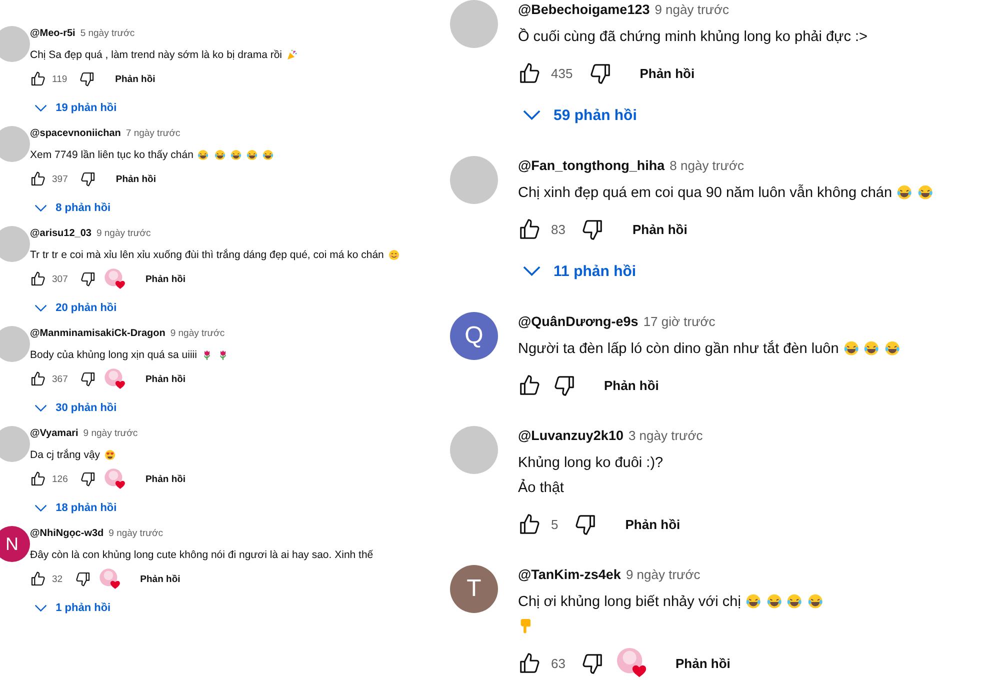 This screenshot has height=680, width=1000. What do you see at coordinates (73, 108) in the screenshot?
I see `view-replies-button: 19 phản hồi` at bounding box center [73, 108].